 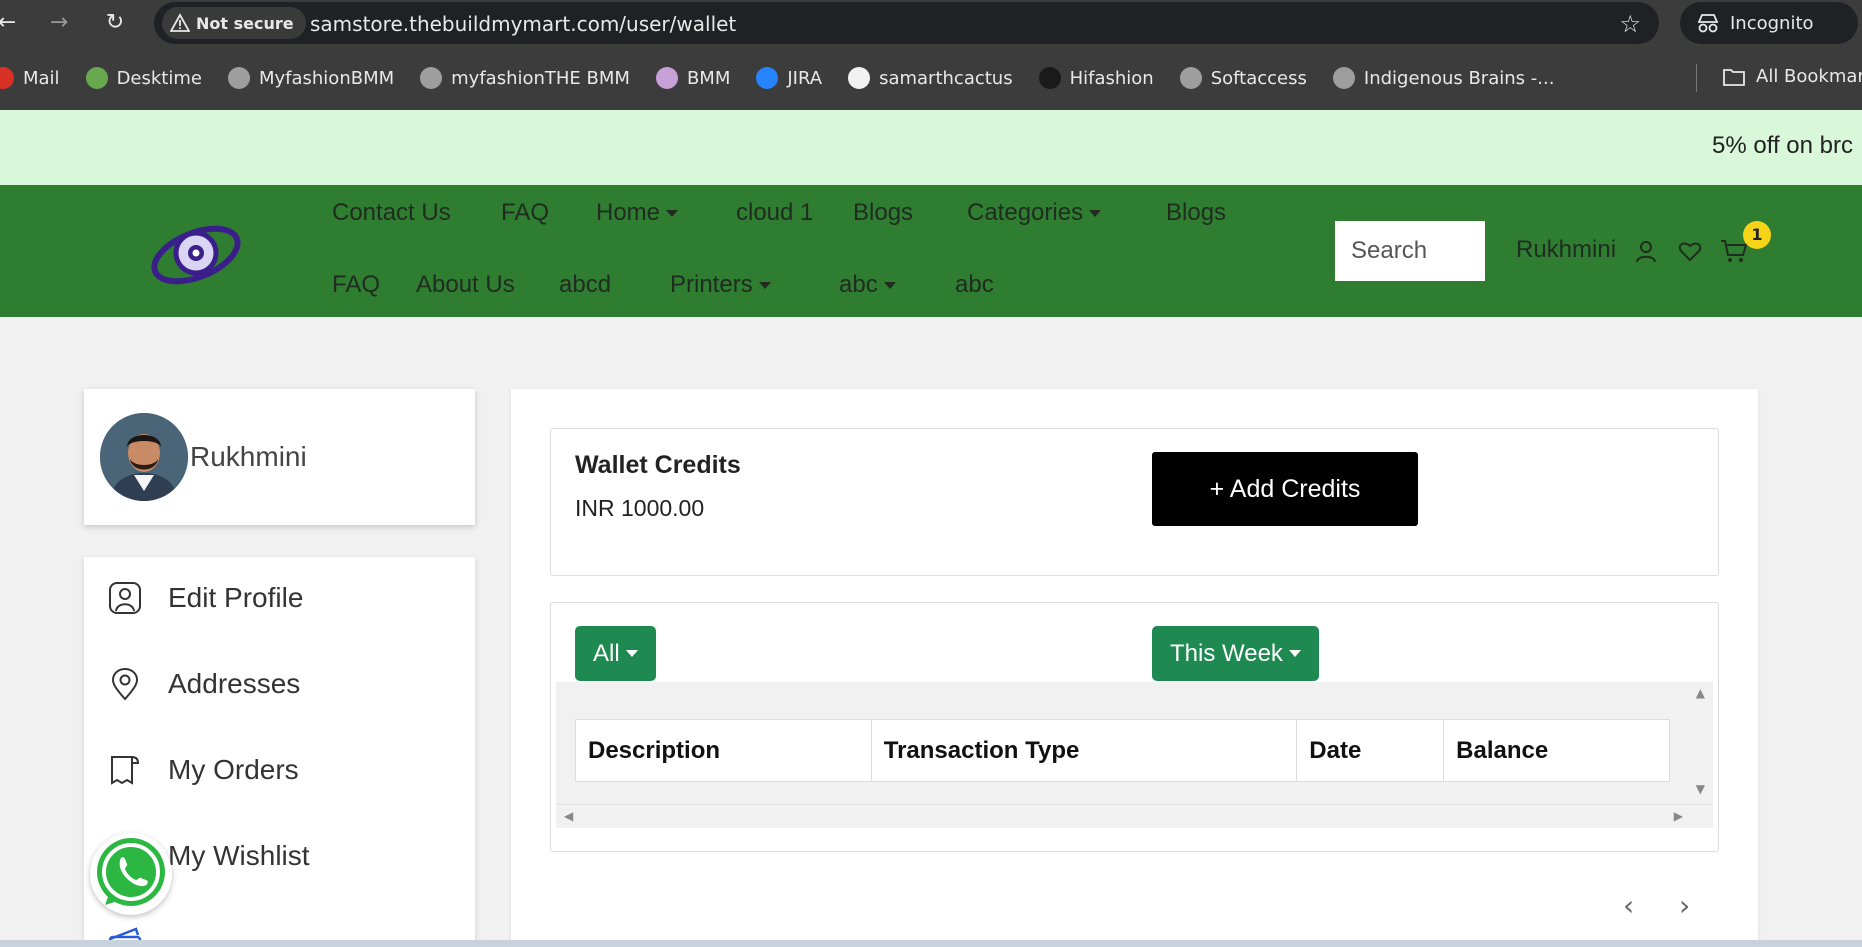 I want to click on site-logo, so click(x=198, y=253).